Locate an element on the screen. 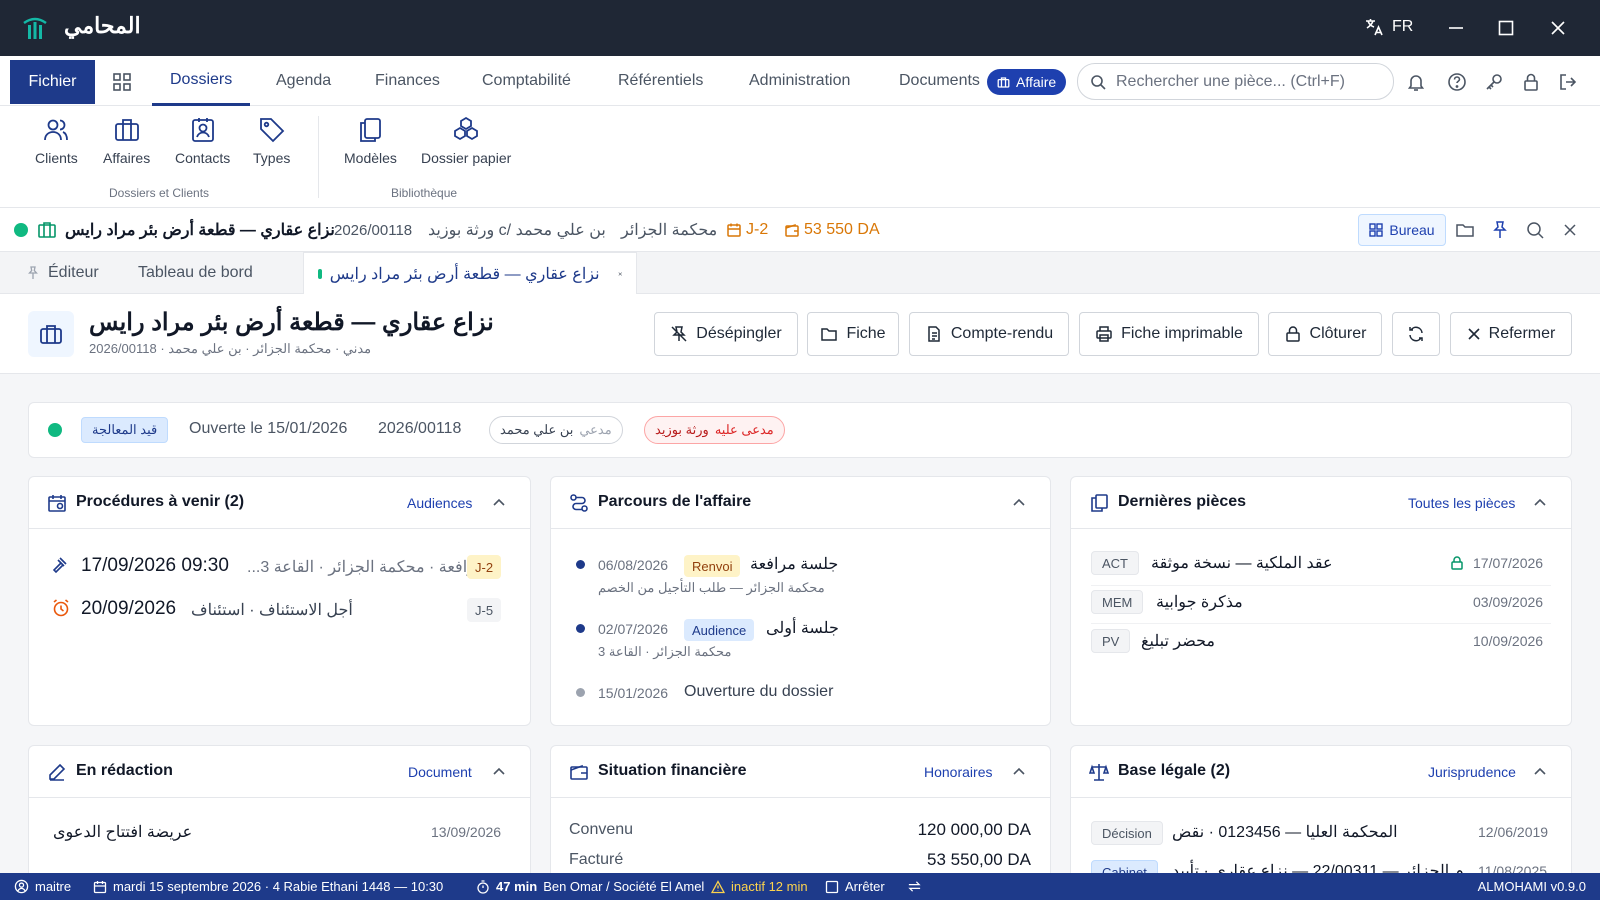 The image size is (1600, 900). apps-grid-icon is located at coordinates (122, 82).